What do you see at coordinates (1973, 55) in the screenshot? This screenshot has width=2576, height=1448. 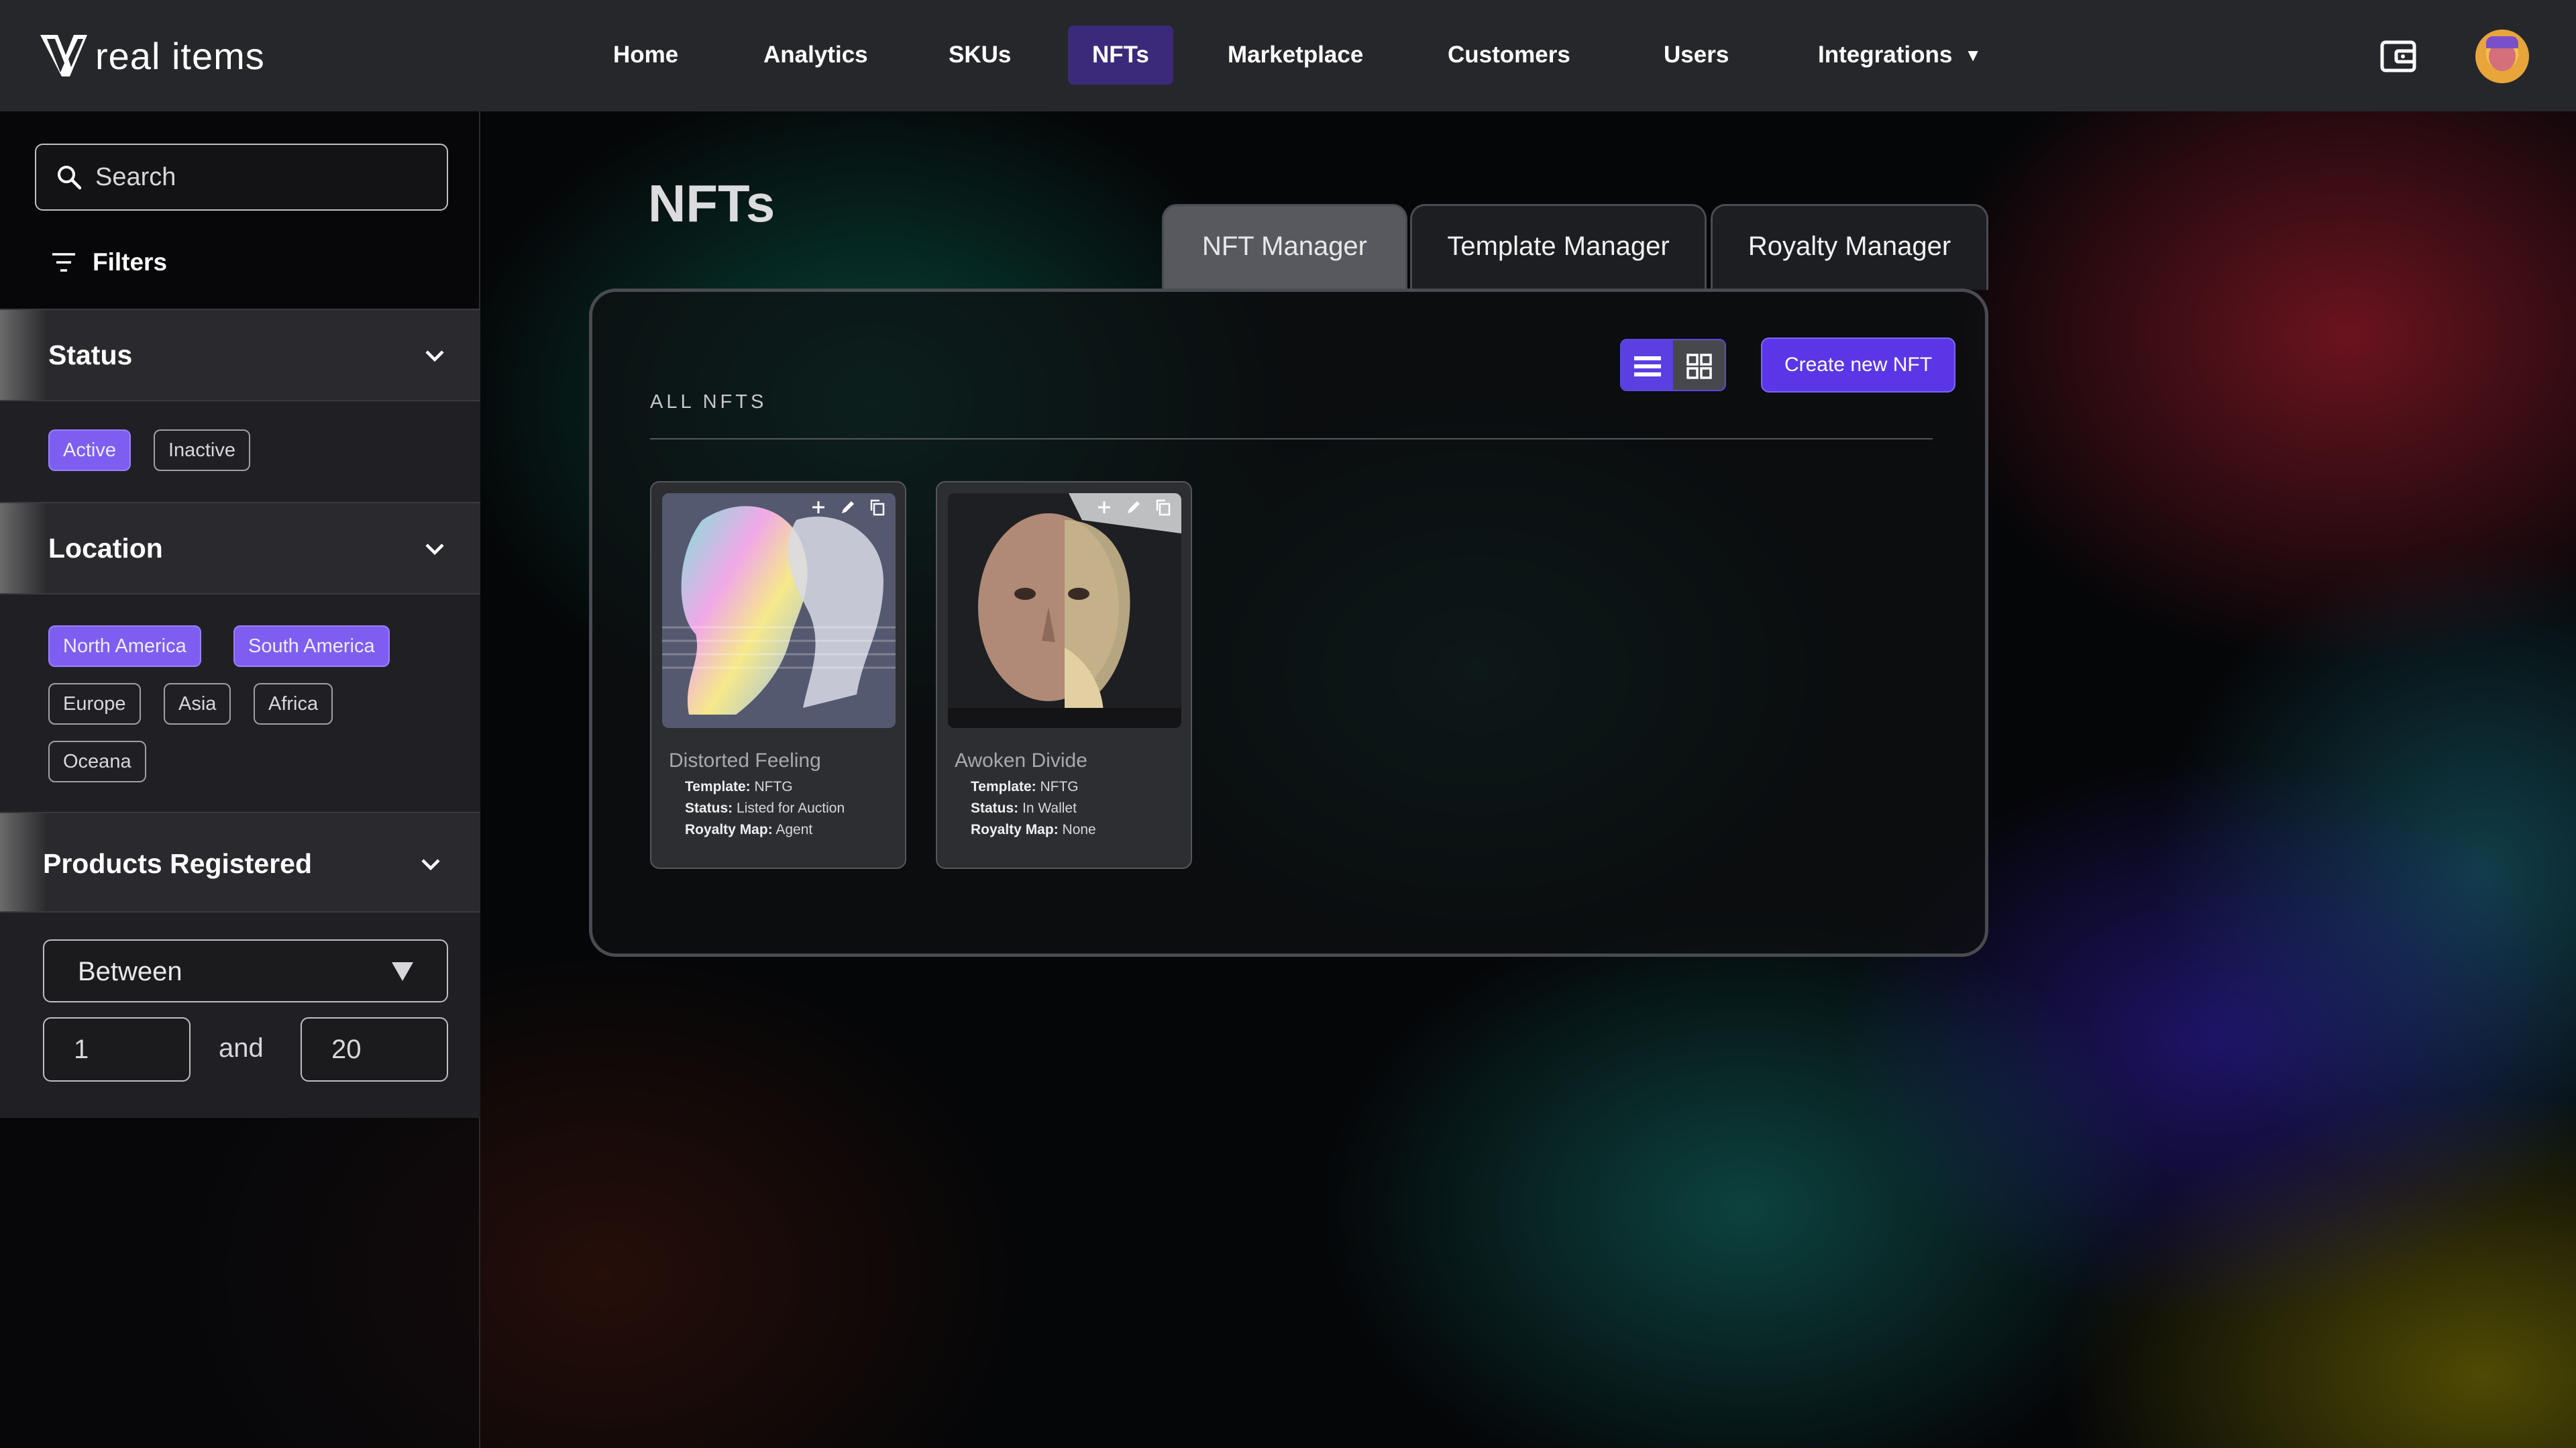 I see `caret-down-icon: ▼` at bounding box center [1973, 55].